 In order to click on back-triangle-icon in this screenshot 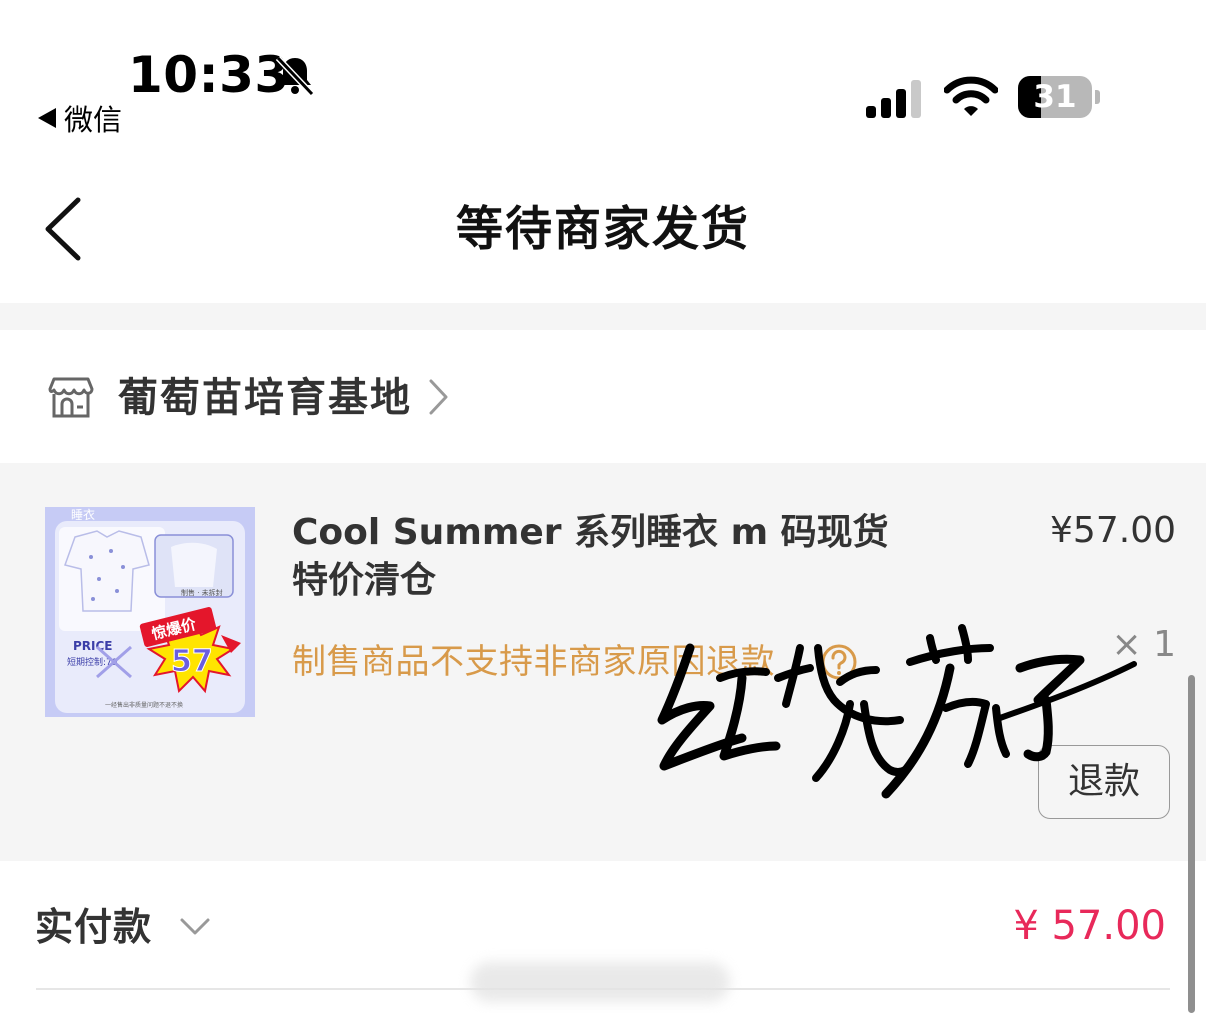, I will do `click(47, 118)`.